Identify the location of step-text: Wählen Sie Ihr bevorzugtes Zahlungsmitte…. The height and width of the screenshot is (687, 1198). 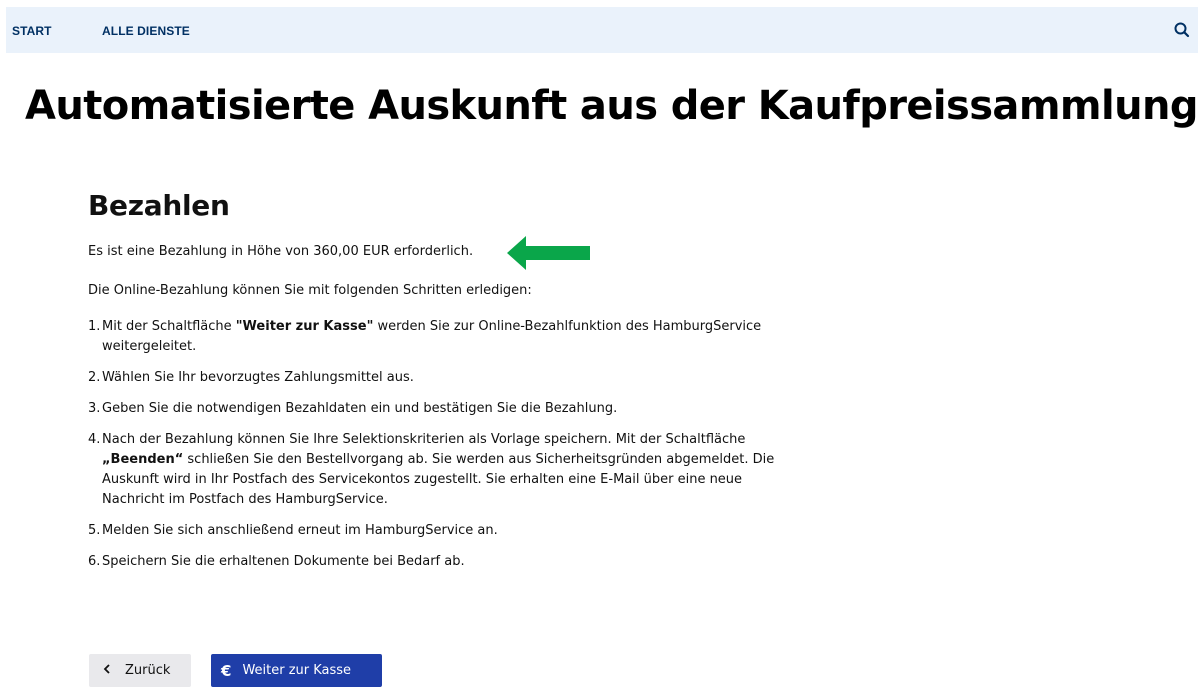
(258, 377).